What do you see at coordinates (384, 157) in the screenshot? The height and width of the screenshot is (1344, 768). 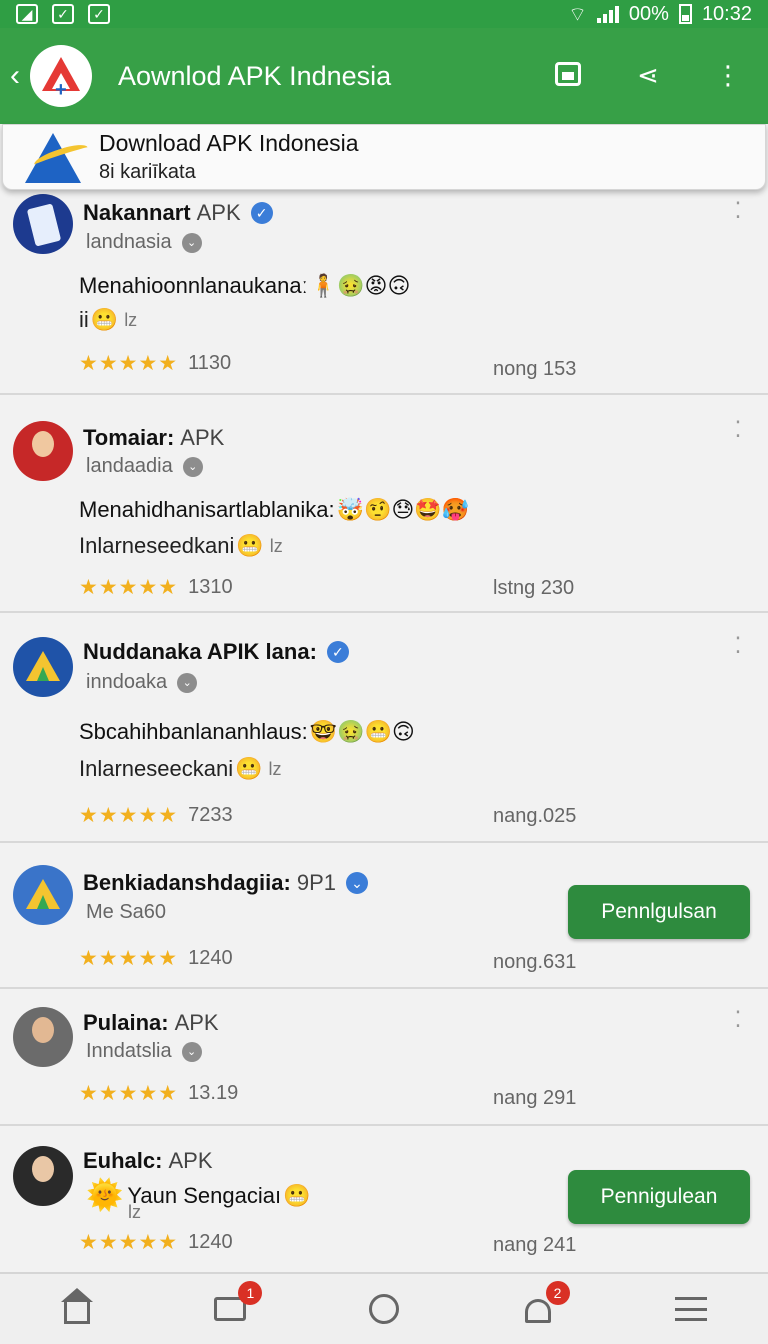 I see `promo-banner: Download APK Indonesia 8i kariīkata` at bounding box center [384, 157].